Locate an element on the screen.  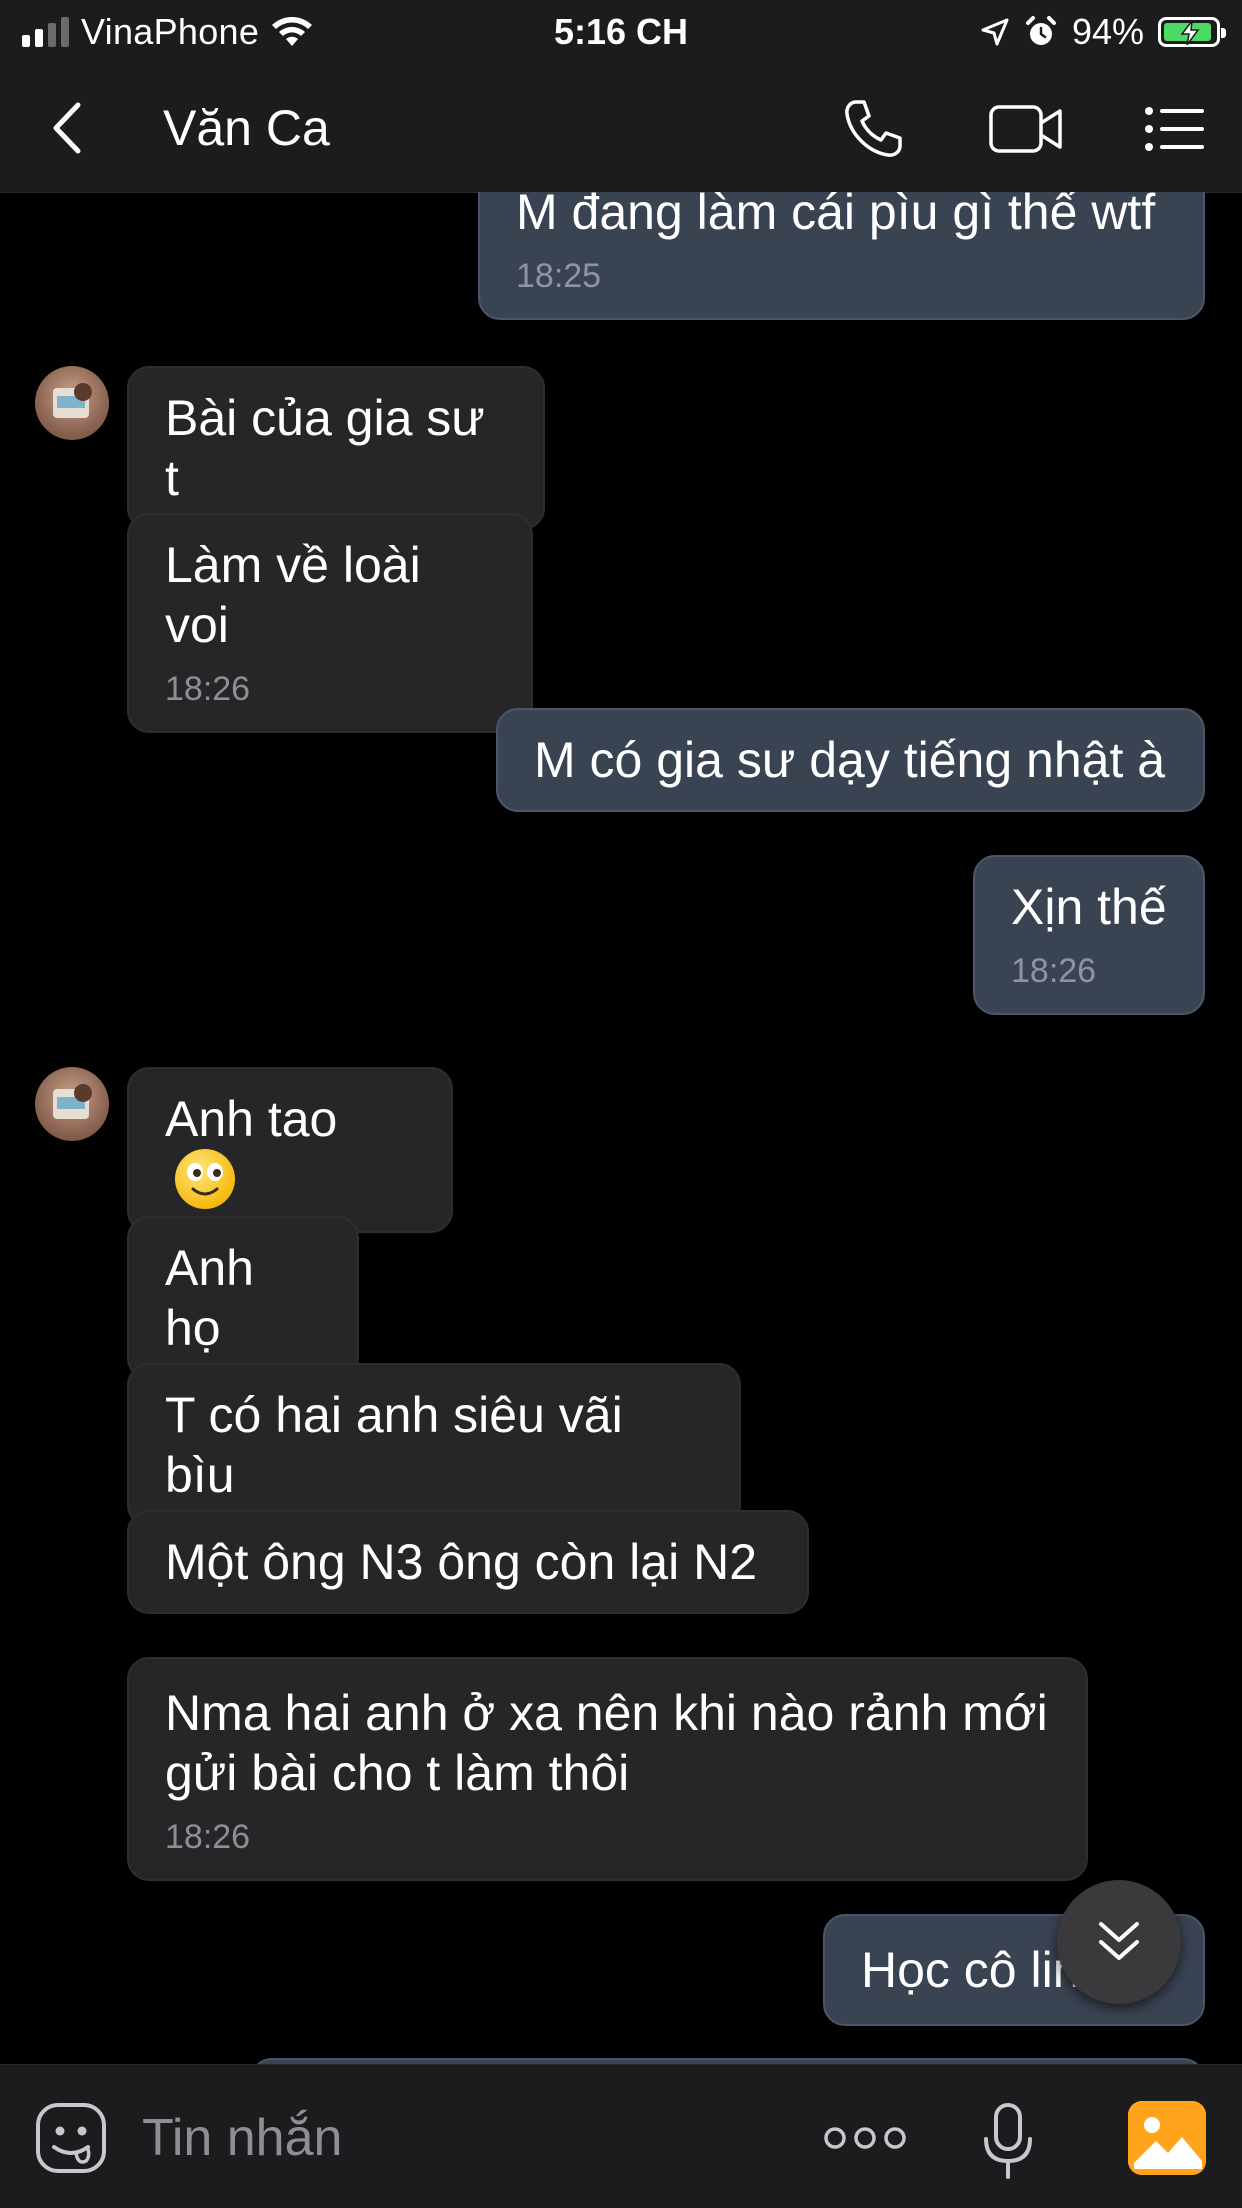
outgoing-message: M đang làm cái pìu gì thế wtf 18:25 is located at coordinates (841, 256).